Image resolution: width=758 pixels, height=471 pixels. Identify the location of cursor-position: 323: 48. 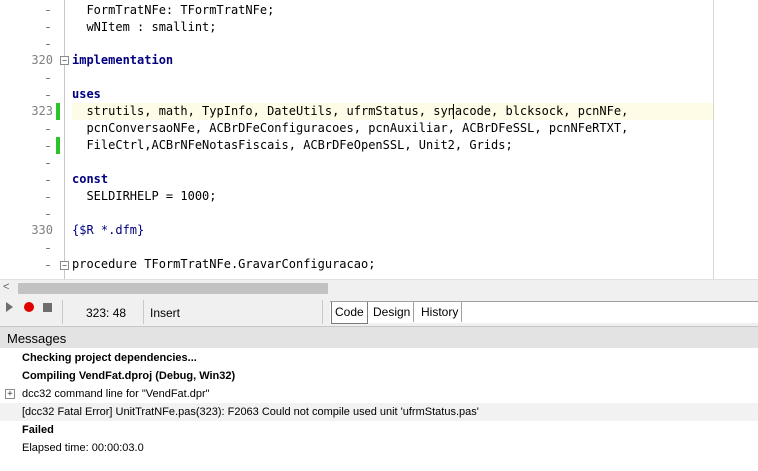
(106, 313).